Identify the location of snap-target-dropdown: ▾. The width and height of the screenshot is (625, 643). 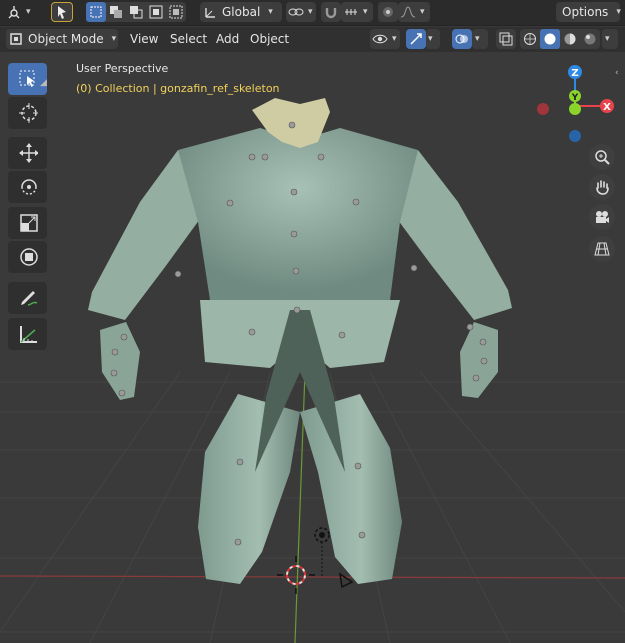
(357, 12).